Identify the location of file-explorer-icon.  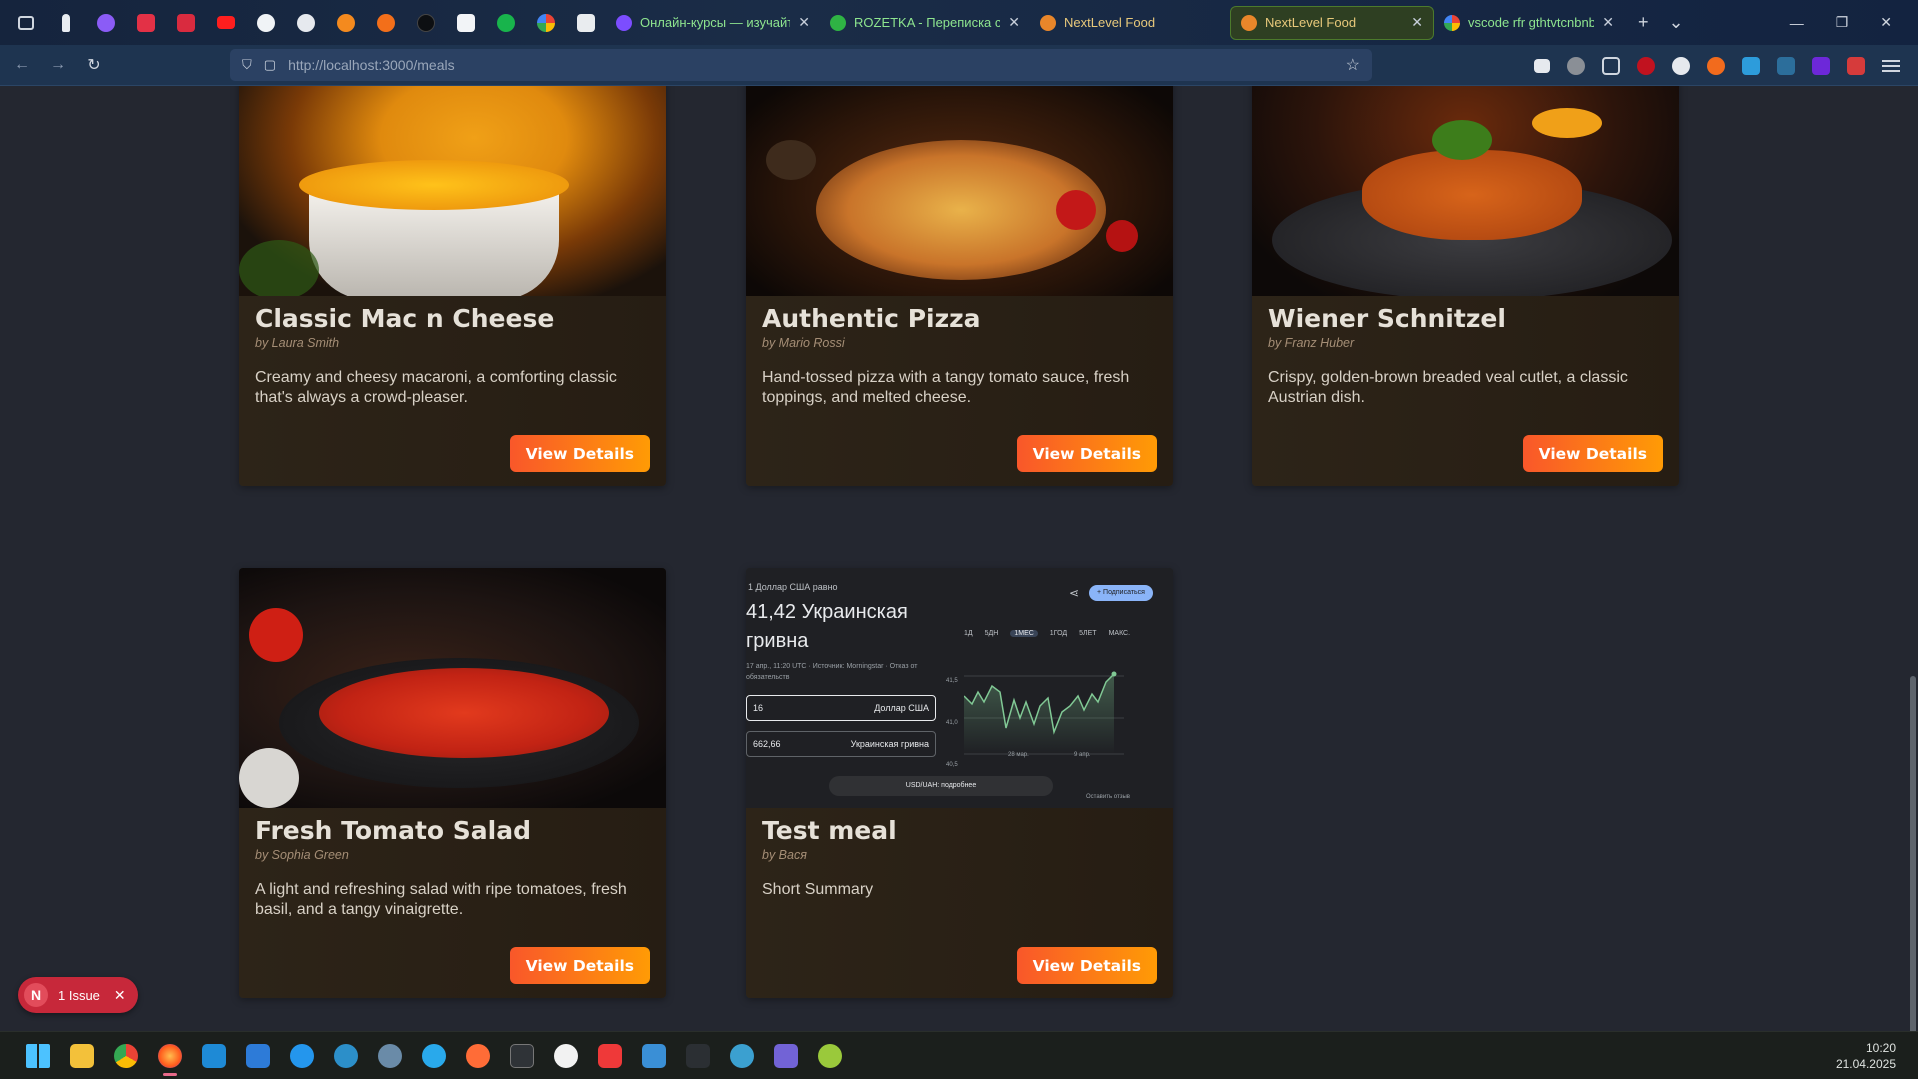
(82, 1056).